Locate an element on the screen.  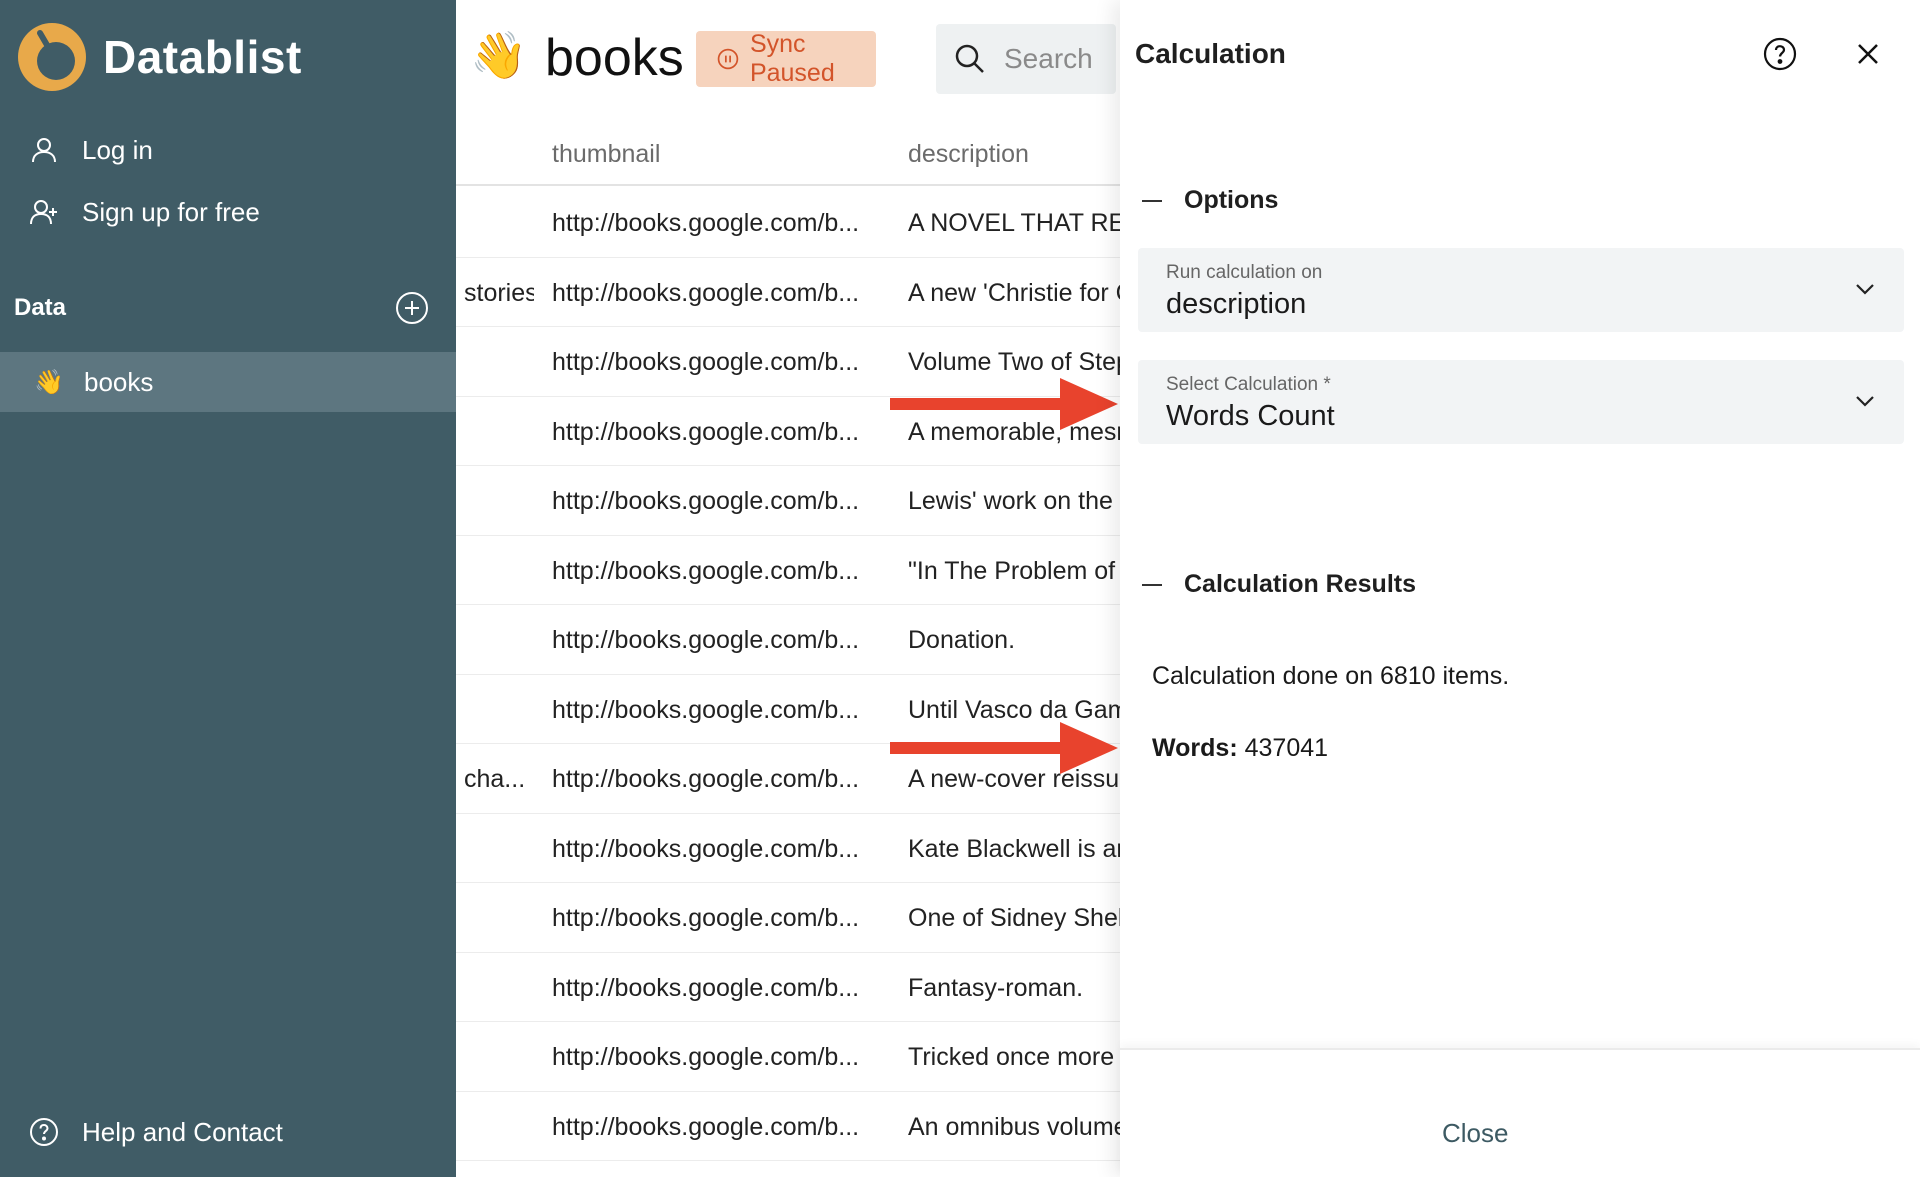
table-cell-description: Fantasy-roman. is located at coordinates (996, 987).